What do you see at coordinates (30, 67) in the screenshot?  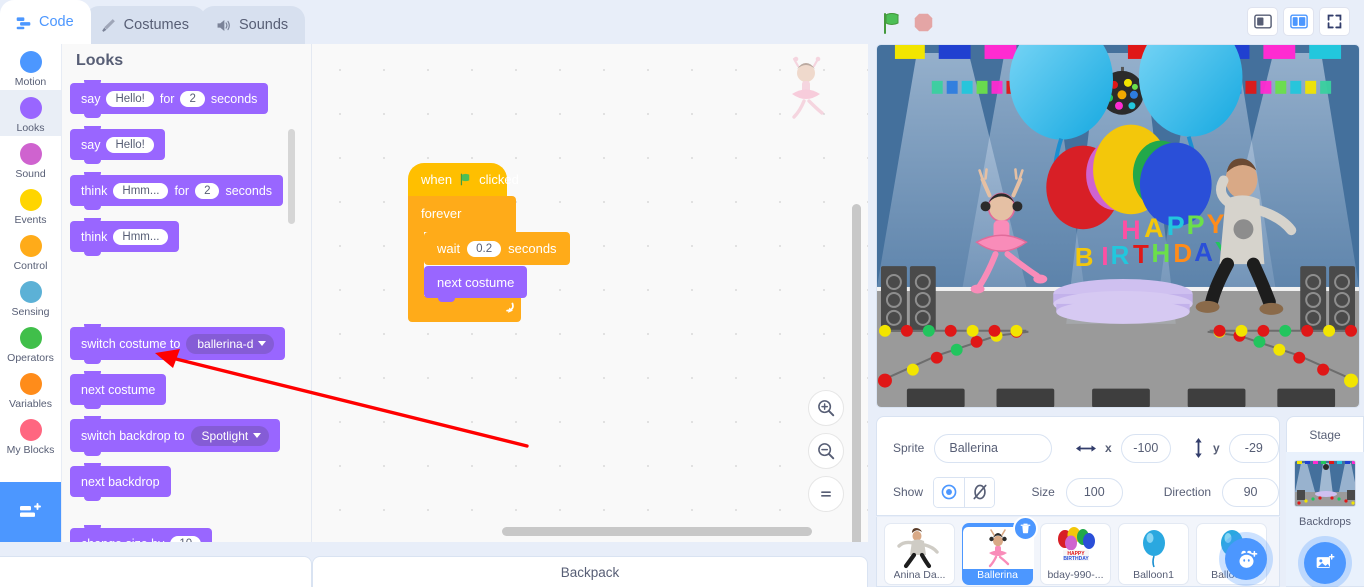 I see `sidebar-item-motion: Motion` at bounding box center [30, 67].